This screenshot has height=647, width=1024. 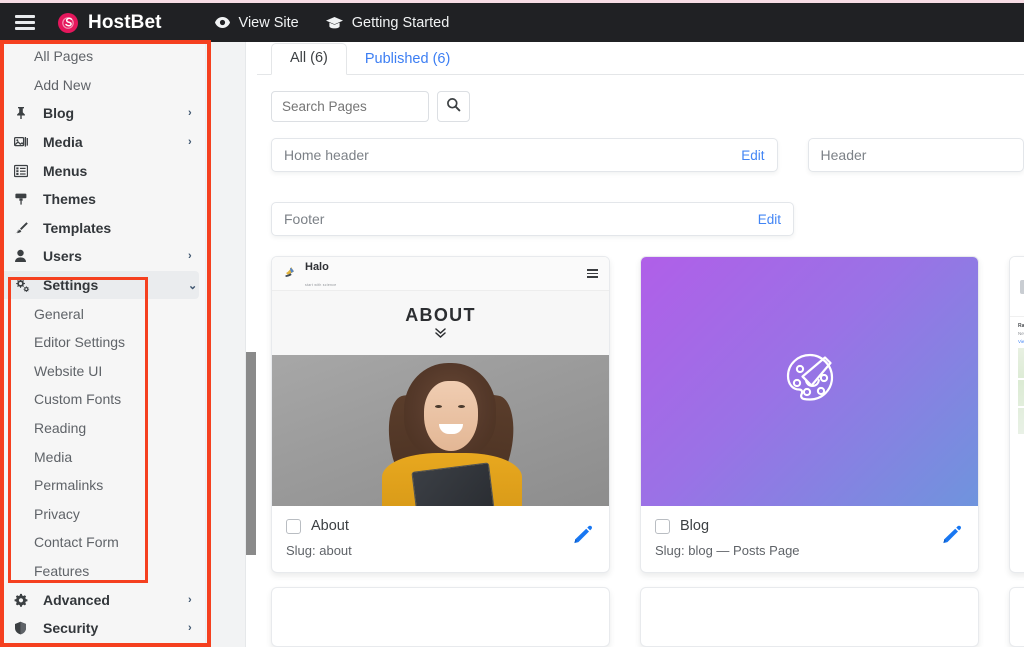 What do you see at coordinates (512, 22) in the screenshot?
I see `top-navigation-bar: HostBet View Site Getting Started` at bounding box center [512, 22].